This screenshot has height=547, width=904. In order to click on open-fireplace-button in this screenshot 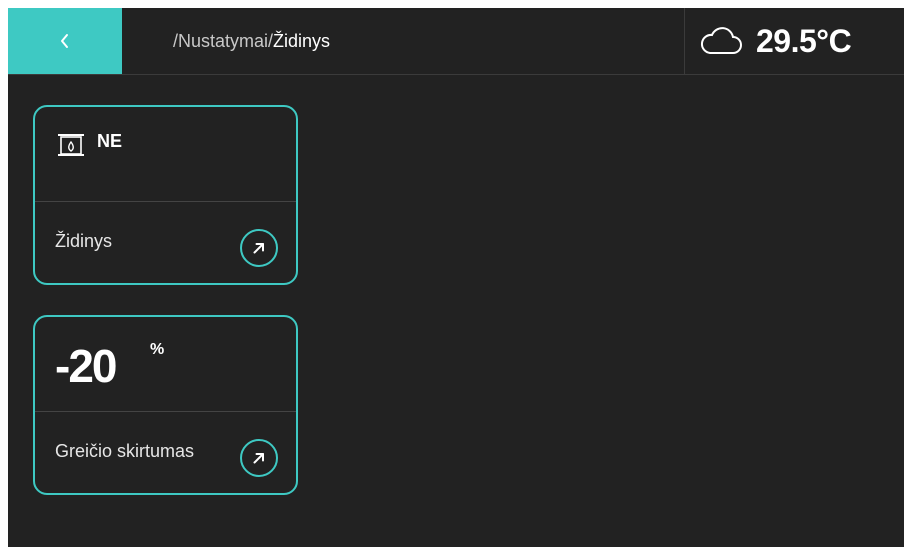, I will do `click(259, 248)`.